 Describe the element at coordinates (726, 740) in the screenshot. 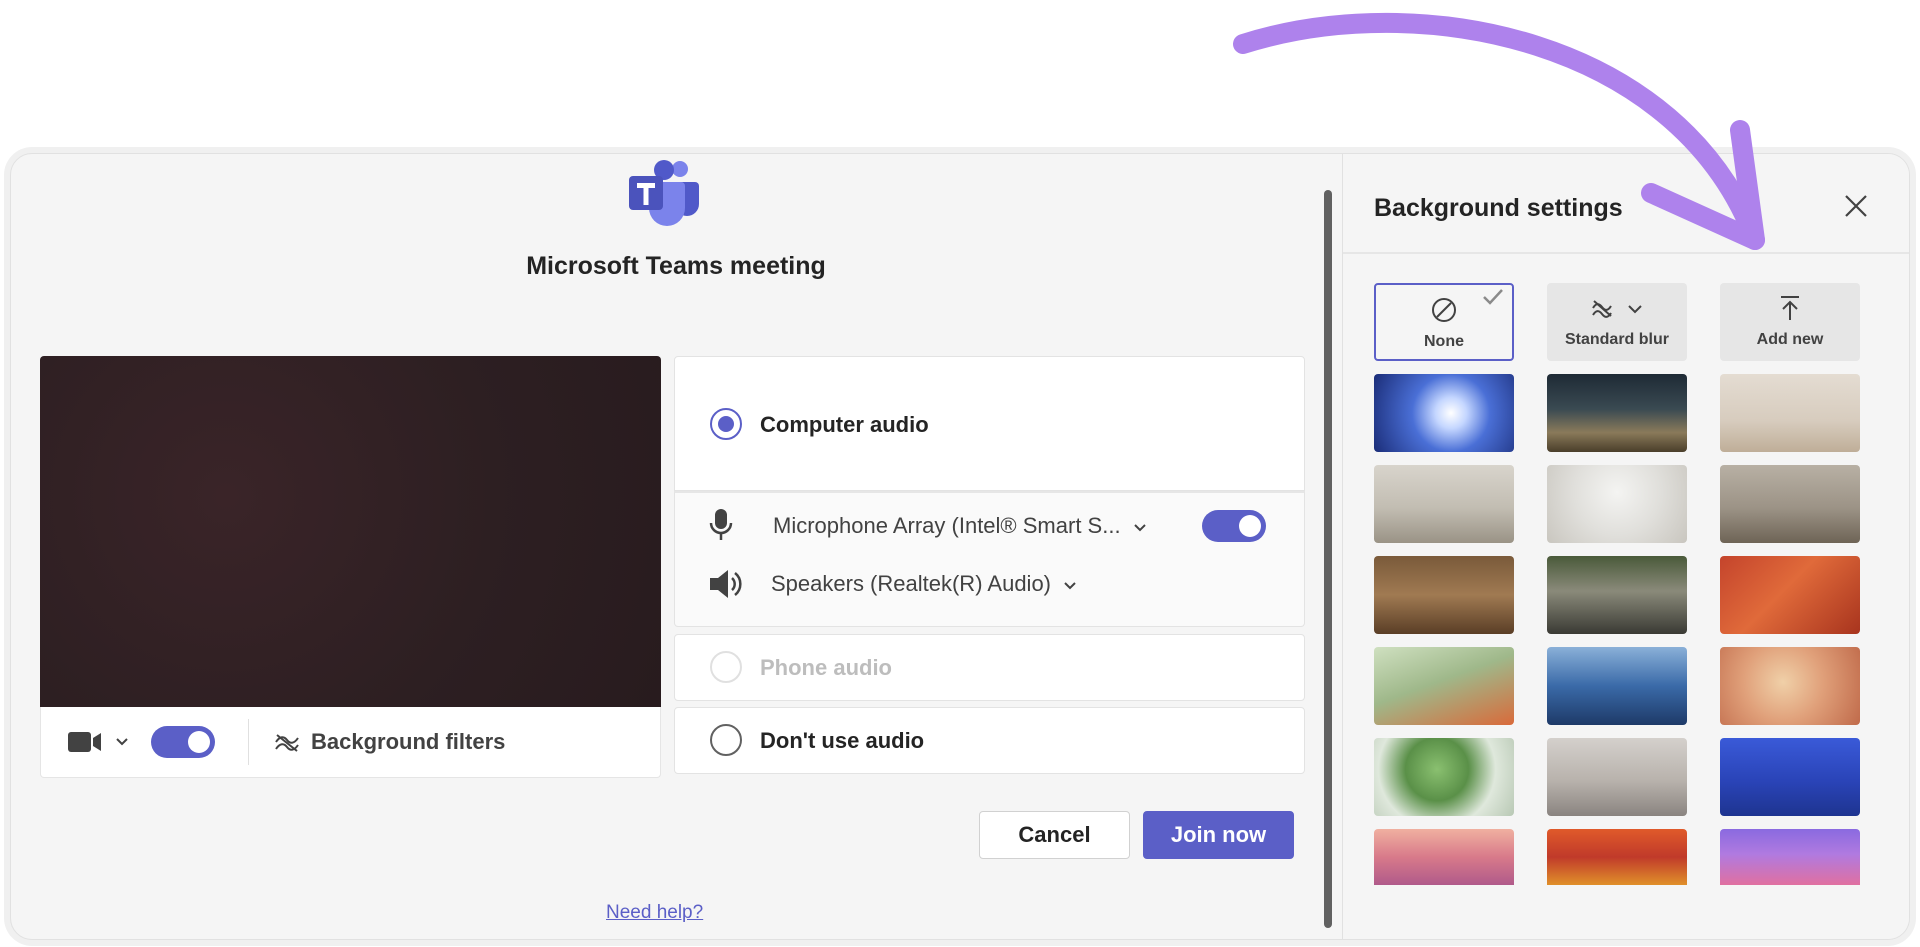

I see `dont-use-audio-radio` at that location.